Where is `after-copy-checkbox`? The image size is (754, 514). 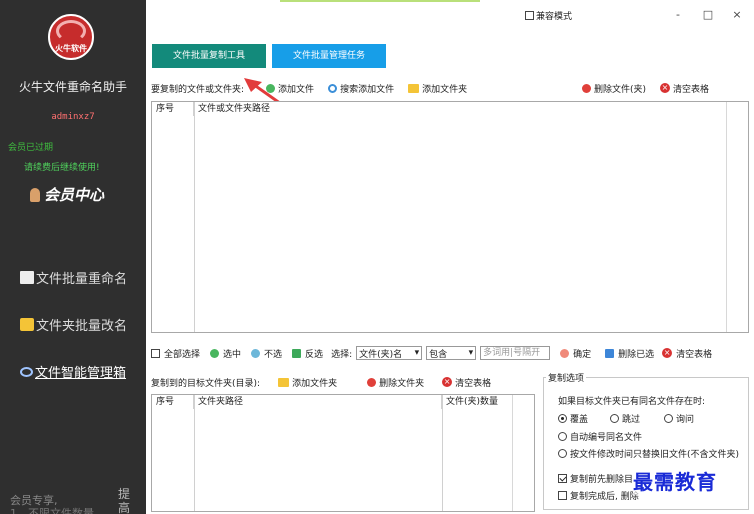 after-copy-checkbox is located at coordinates (562, 495).